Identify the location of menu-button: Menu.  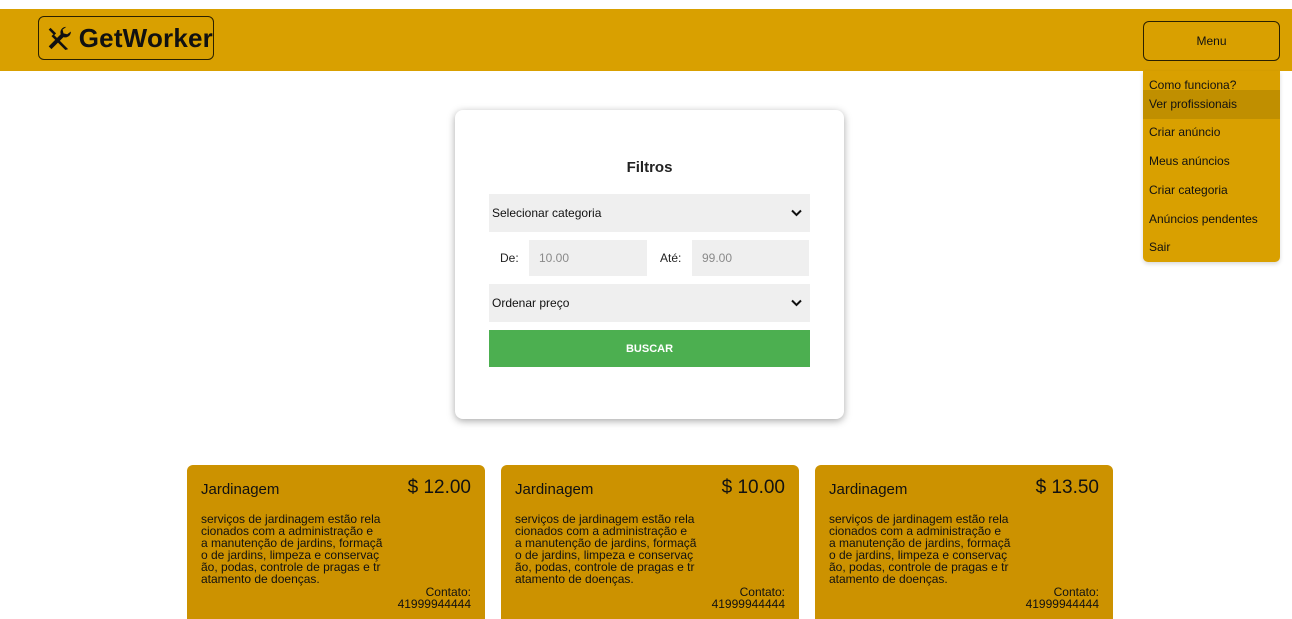
(1211, 41).